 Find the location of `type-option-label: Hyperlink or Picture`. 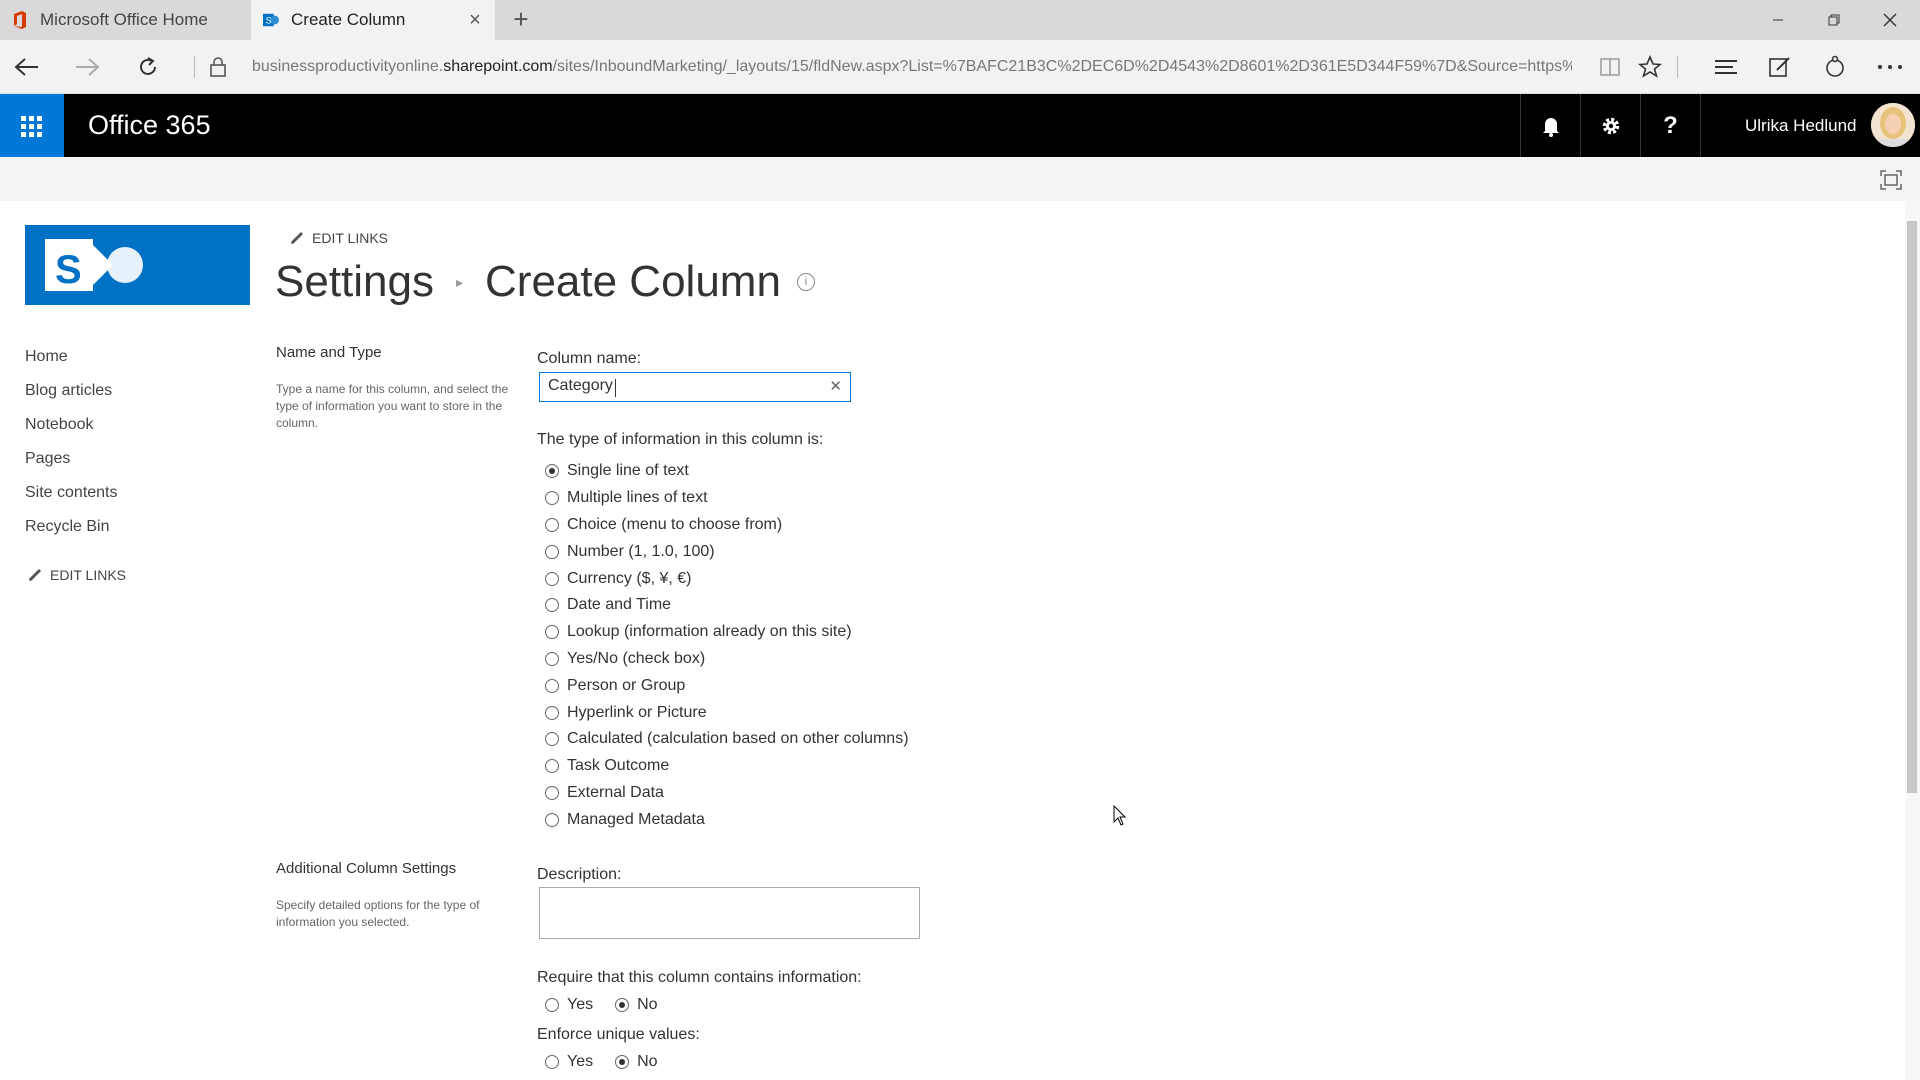

type-option-label: Hyperlink or Picture is located at coordinates (637, 712).